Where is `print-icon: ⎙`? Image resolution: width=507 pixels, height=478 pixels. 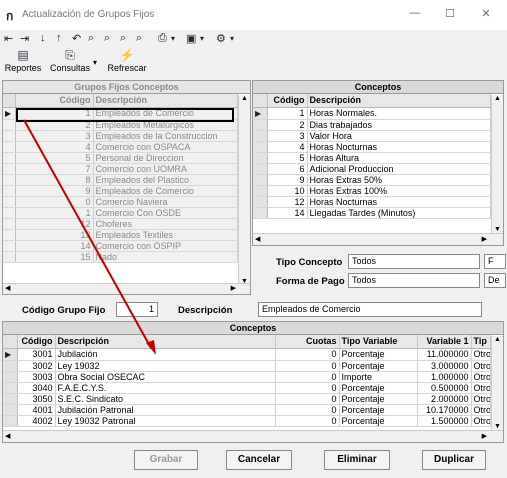 print-icon: ⎙ is located at coordinates (162, 38).